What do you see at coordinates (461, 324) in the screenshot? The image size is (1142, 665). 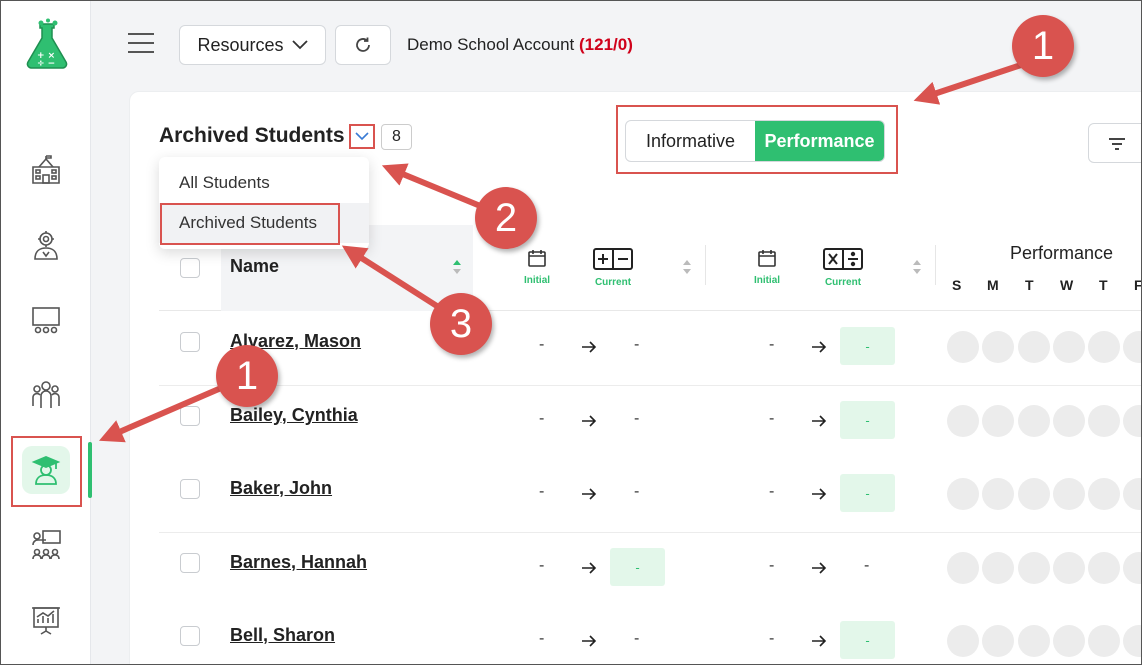 I see `annotation-number: 3` at bounding box center [461, 324].